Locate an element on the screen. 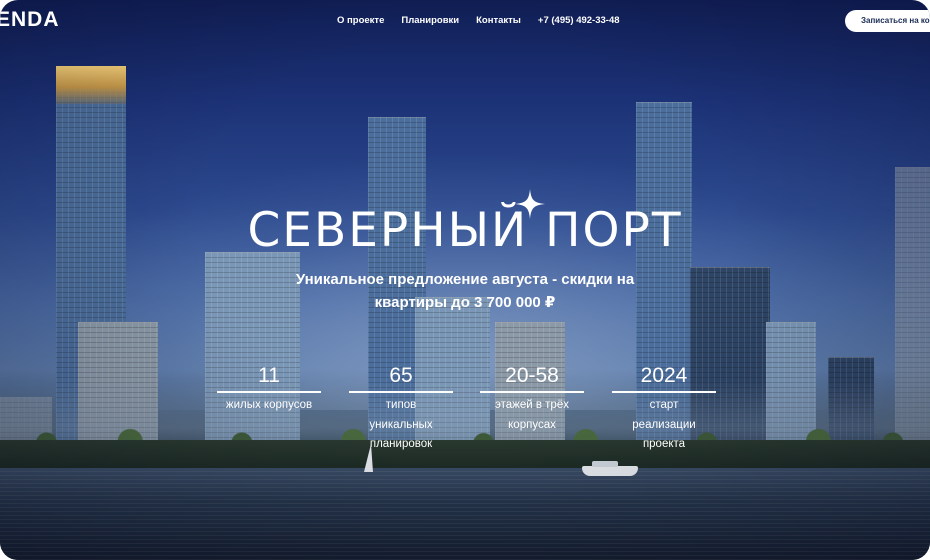 The height and width of the screenshot is (560, 930). stat-start-year: 2024 старт реализации проекта is located at coordinates (664, 408).